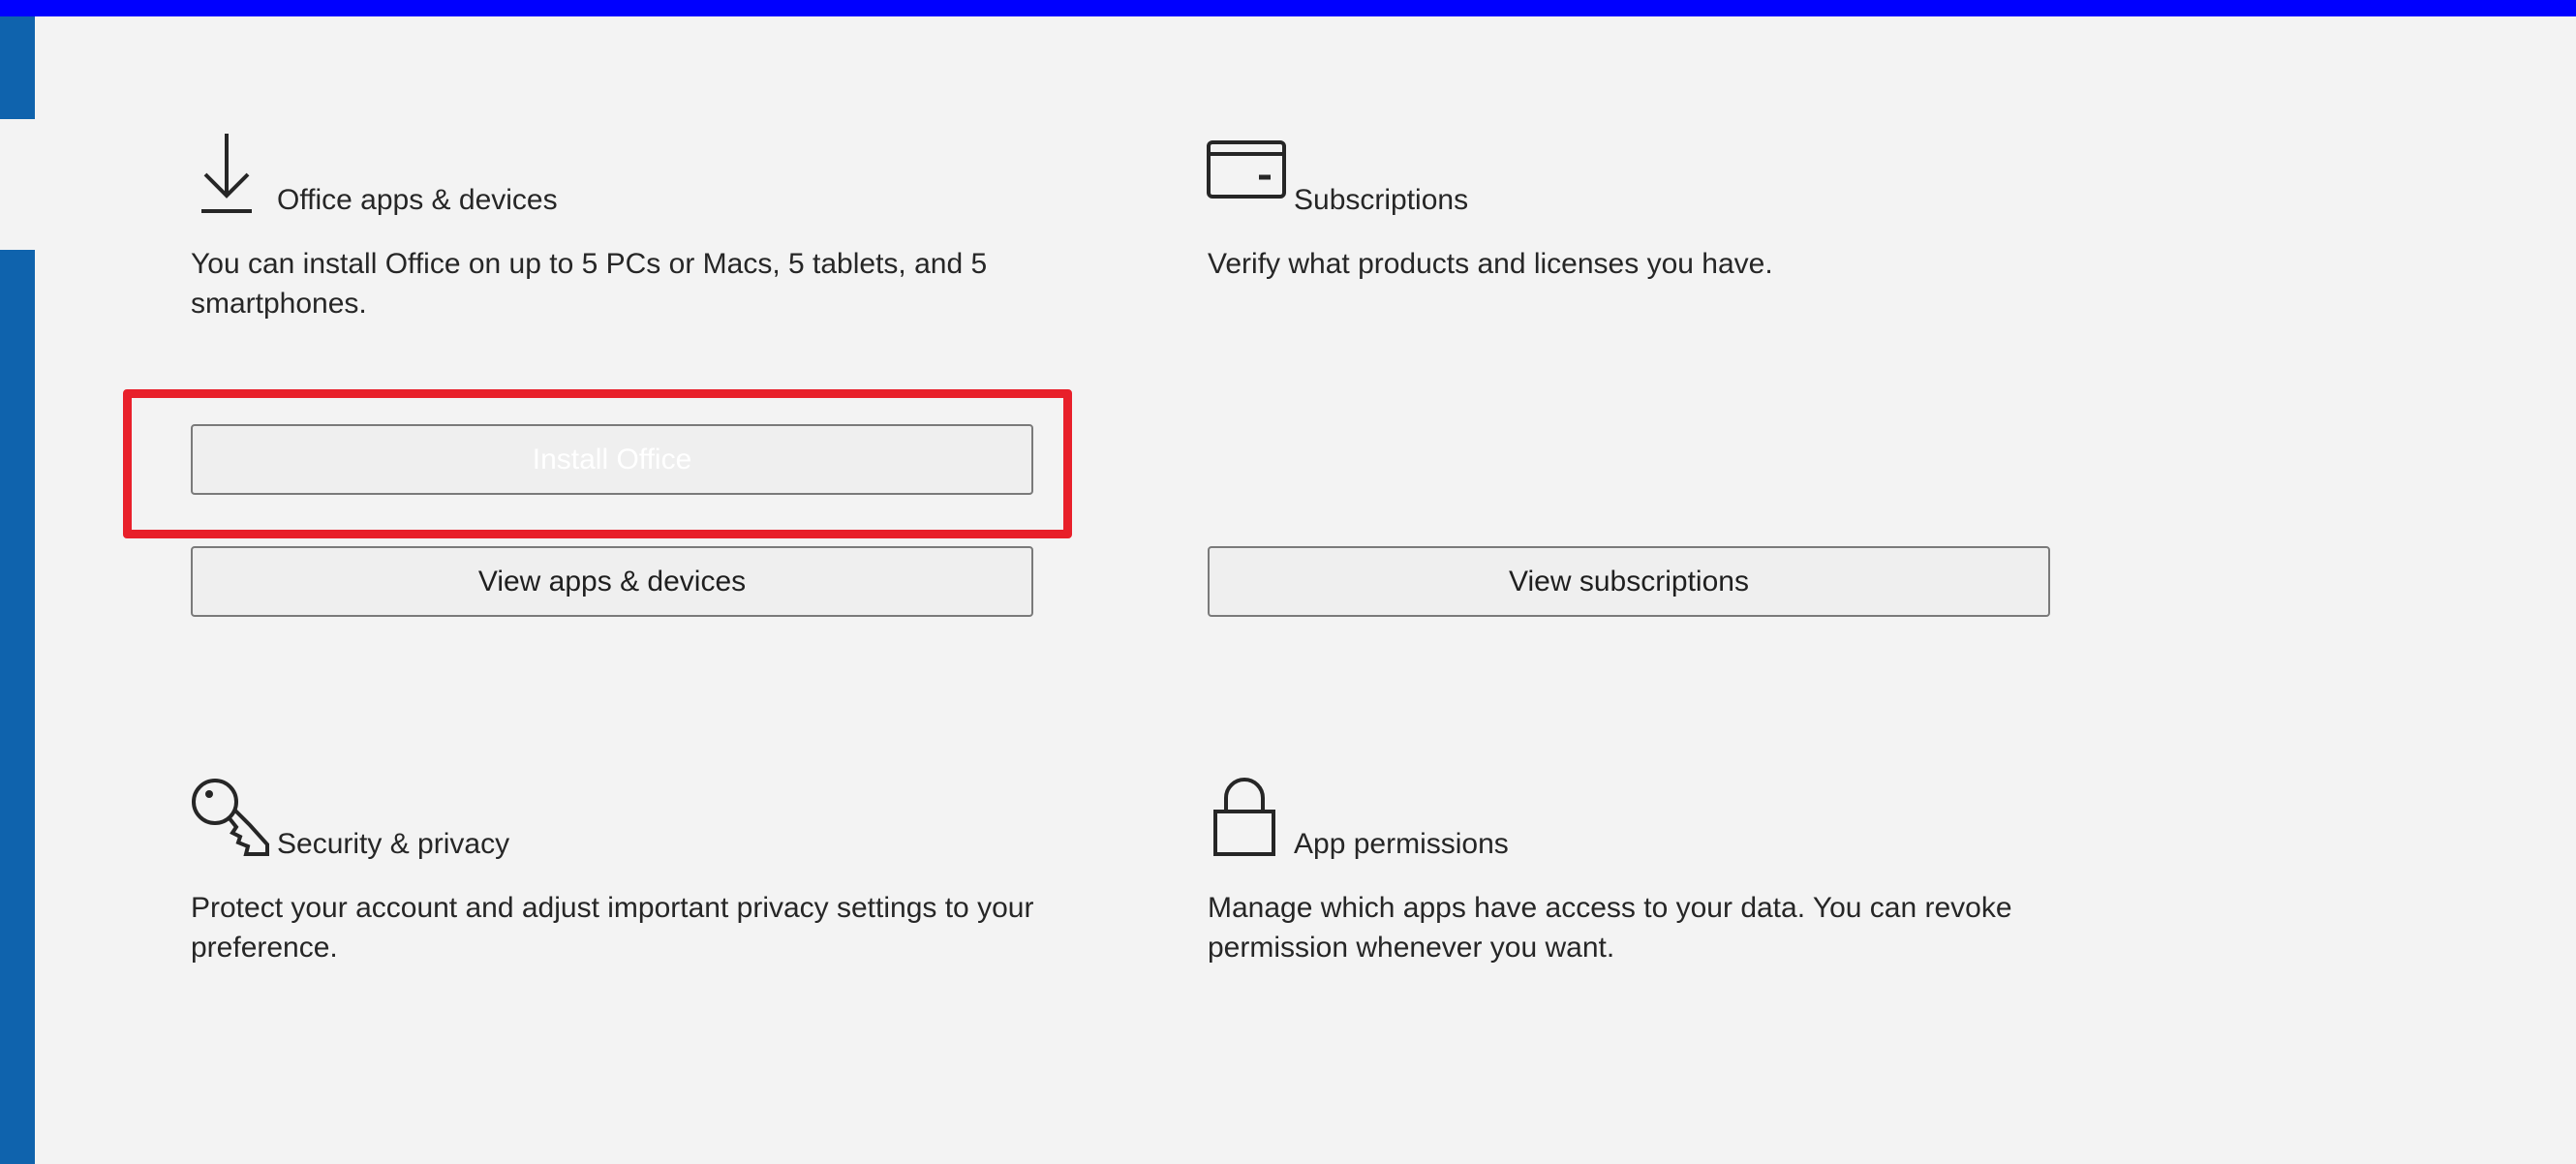 The image size is (2576, 1164). Describe the element at coordinates (597, 464) in the screenshot. I see `highlight-box` at that location.